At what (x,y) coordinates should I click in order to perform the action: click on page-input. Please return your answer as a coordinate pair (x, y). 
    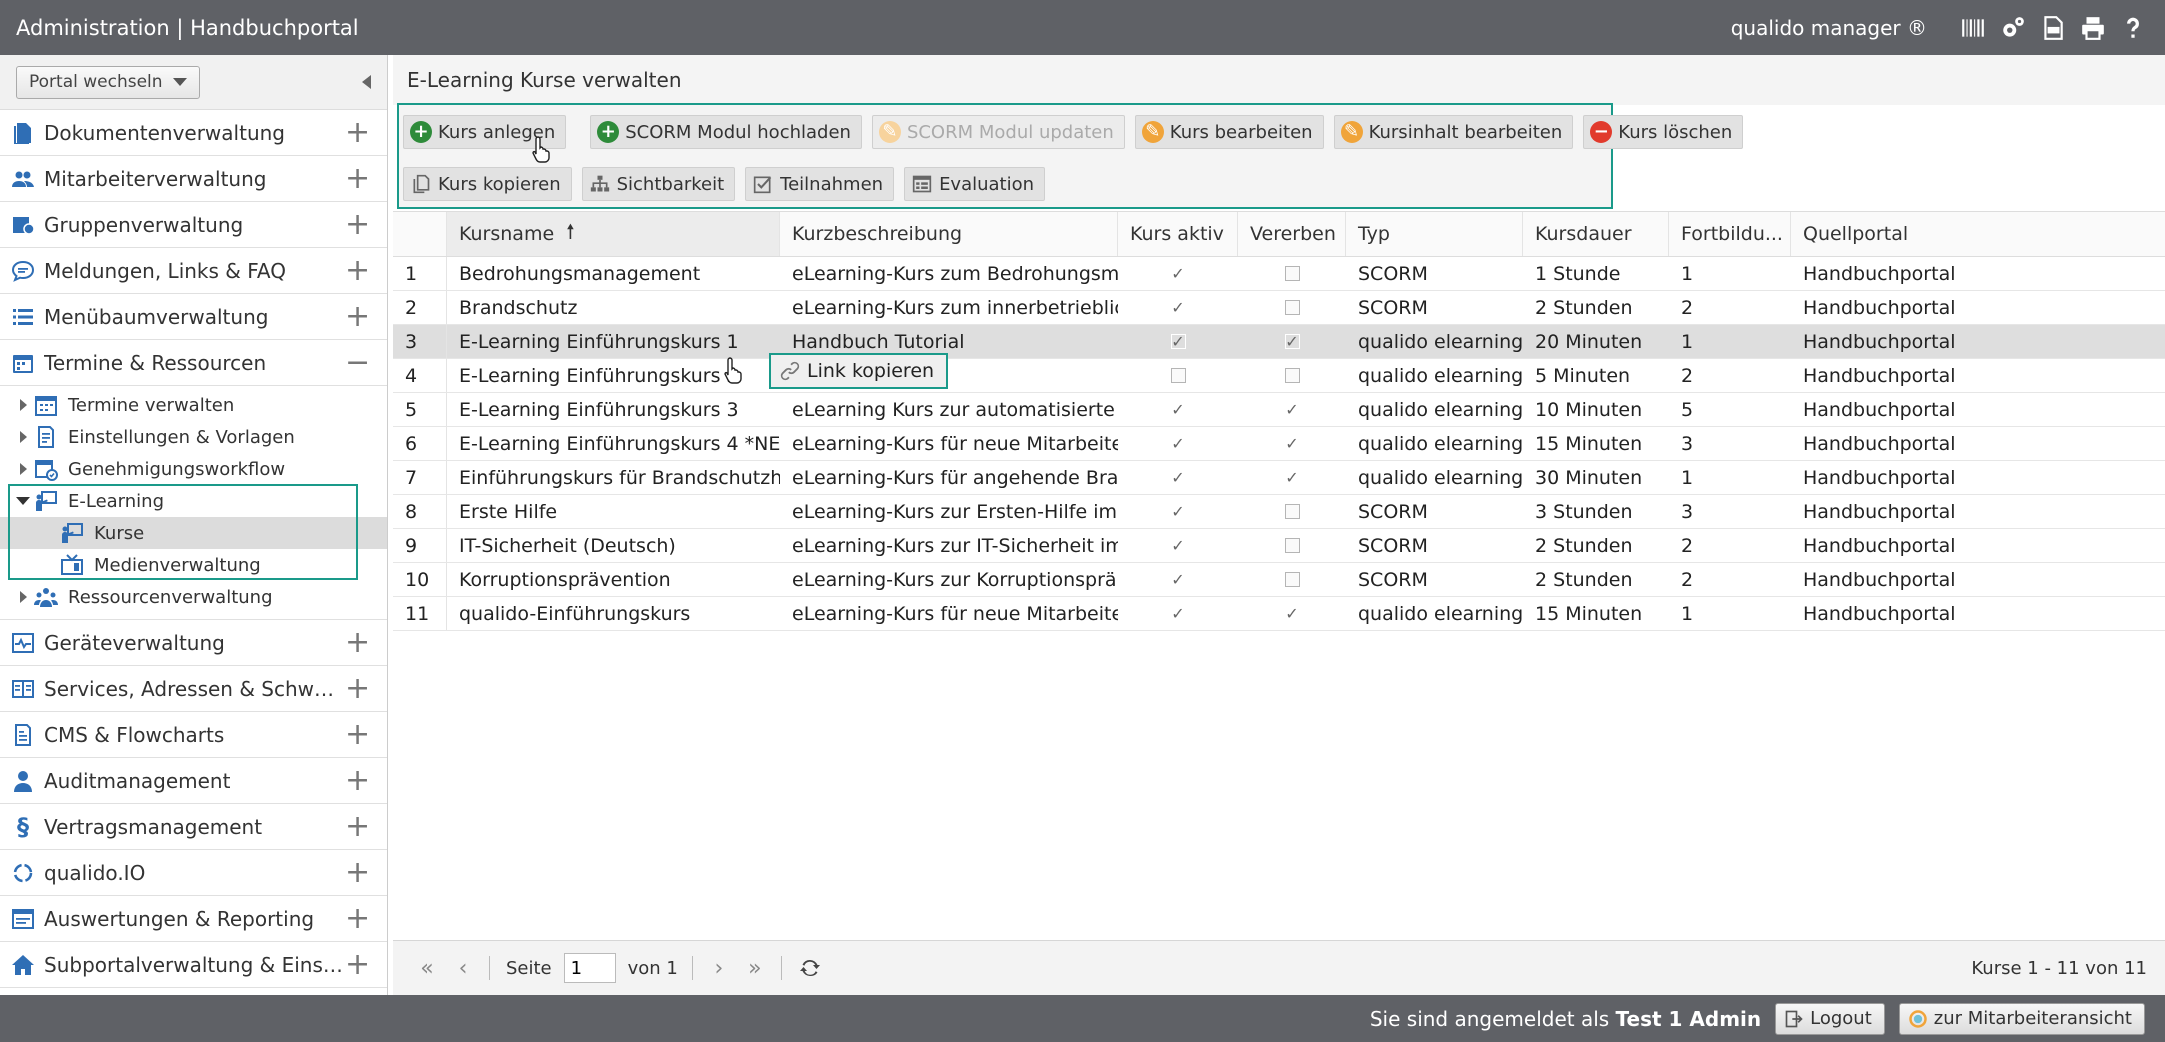
    Looking at the image, I should click on (589, 968).